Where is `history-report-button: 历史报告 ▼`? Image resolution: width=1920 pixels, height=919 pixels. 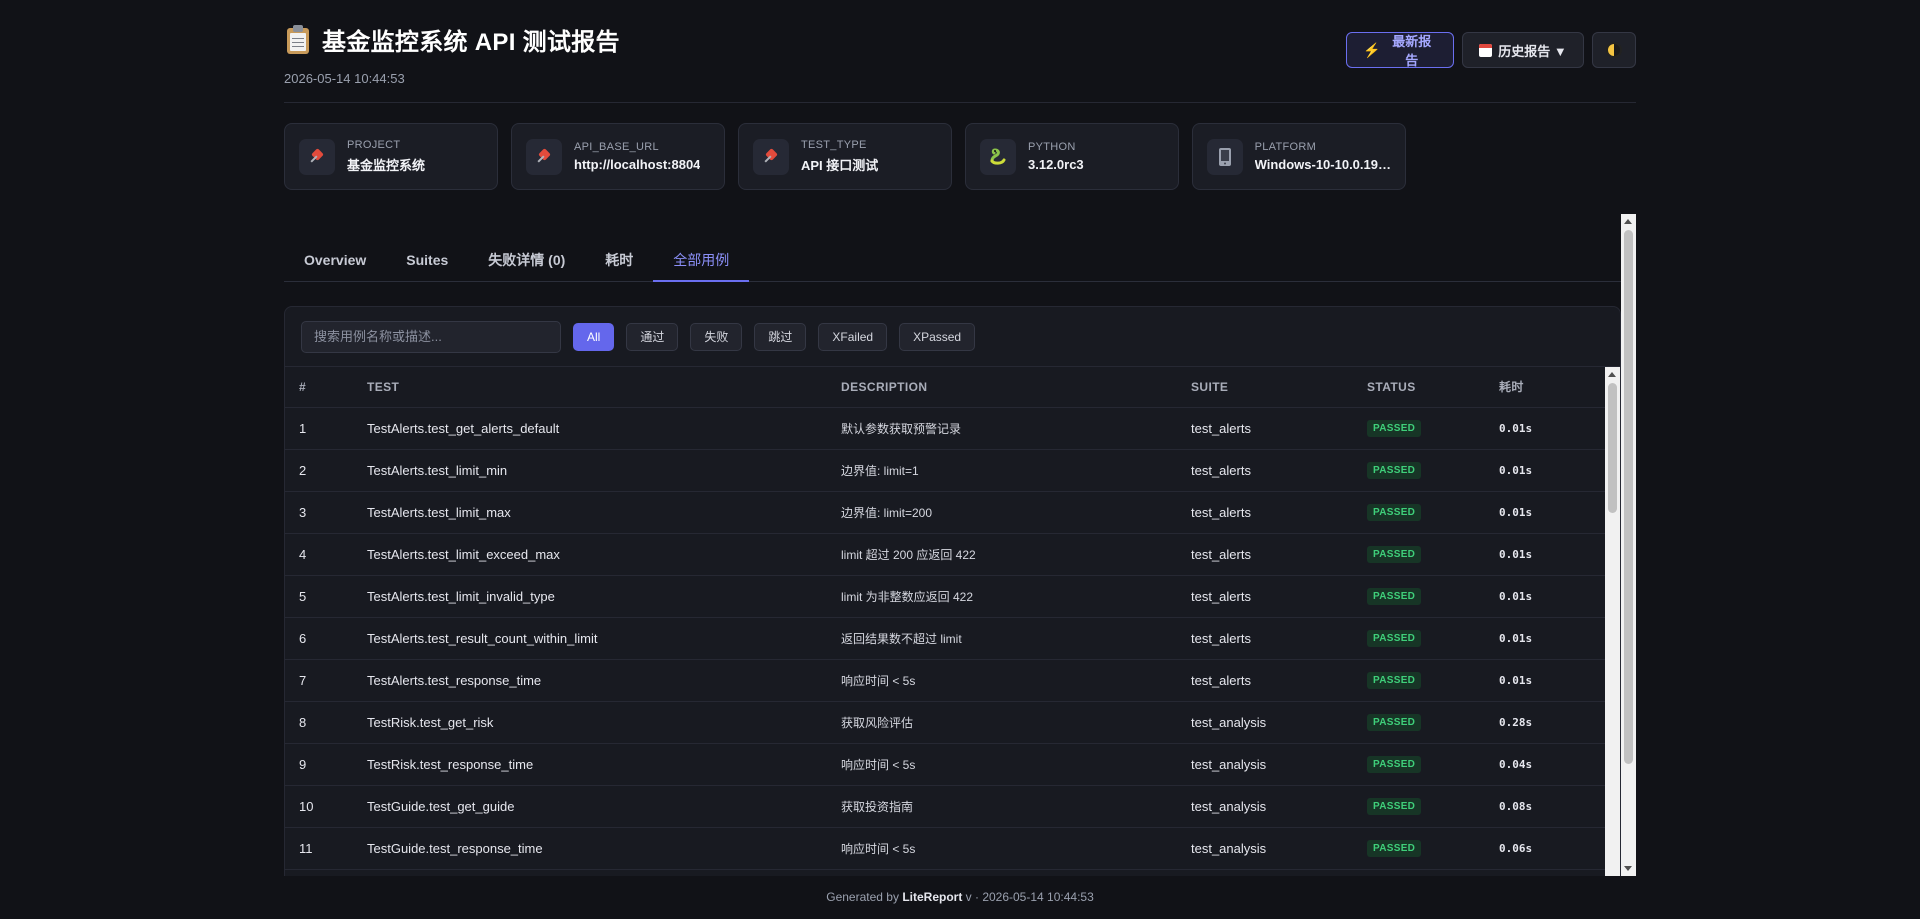 history-report-button: 历史报告 ▼ is located at coordinates (1523, 50).